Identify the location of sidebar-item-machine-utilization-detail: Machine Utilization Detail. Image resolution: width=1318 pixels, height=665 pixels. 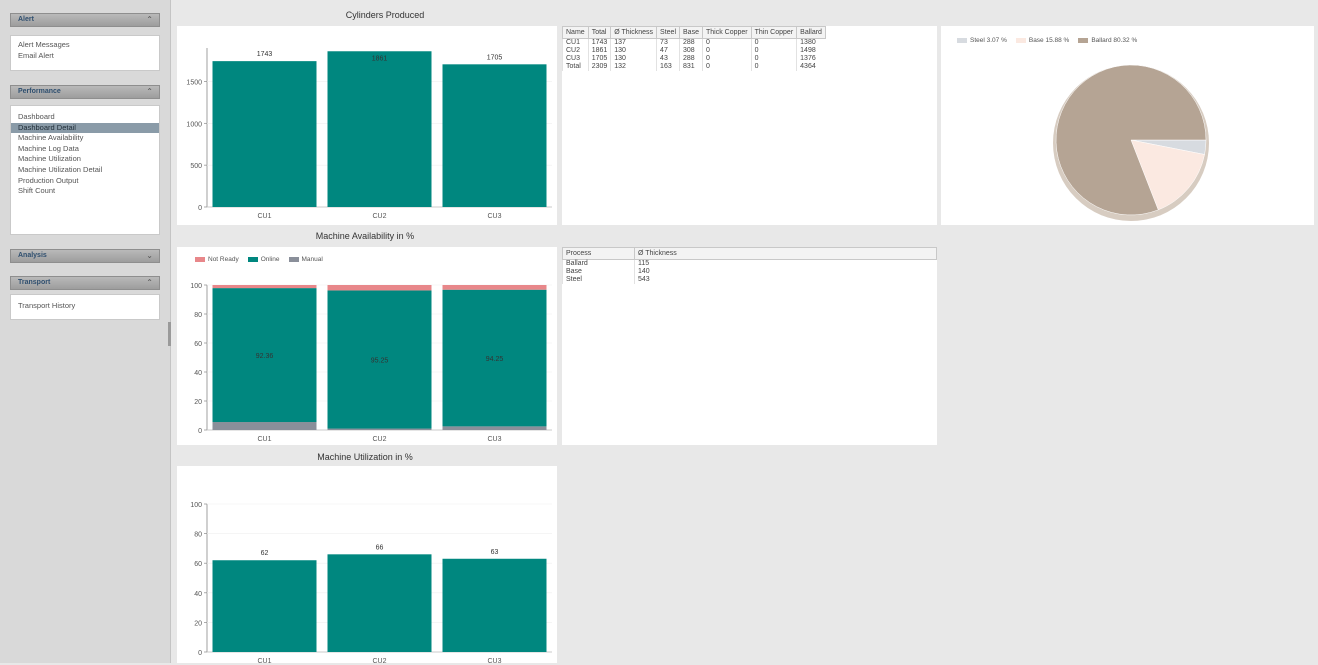
(85, 170).